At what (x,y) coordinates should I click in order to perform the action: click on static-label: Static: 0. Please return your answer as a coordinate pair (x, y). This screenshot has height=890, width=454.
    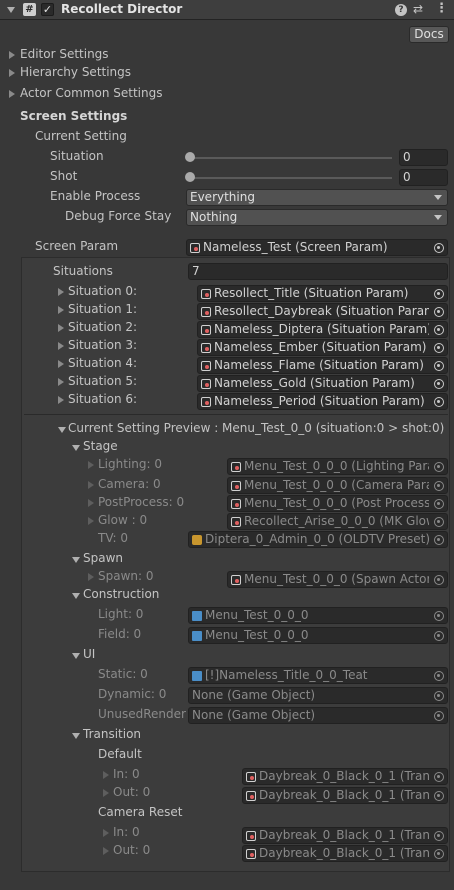
    Looking at the image, I should click on (123, 674).